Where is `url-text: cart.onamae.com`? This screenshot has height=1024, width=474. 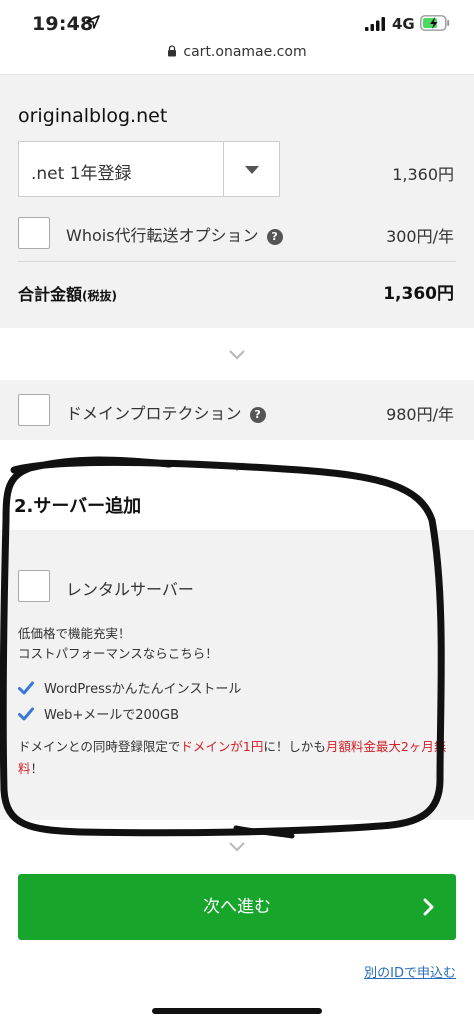
url-text: cart.onamae.com is located at coordinates (245, 52).